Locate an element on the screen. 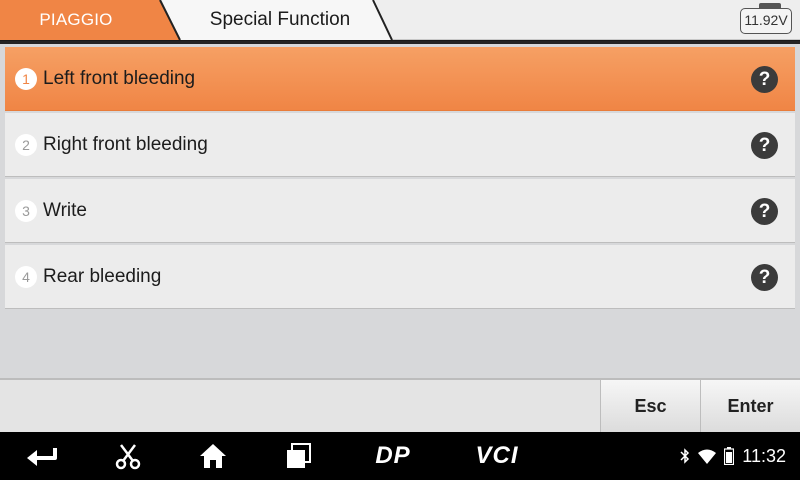 This screenshot has height=480, width=800. item-label: Right front bleeding is located at coordinates (125, 144).